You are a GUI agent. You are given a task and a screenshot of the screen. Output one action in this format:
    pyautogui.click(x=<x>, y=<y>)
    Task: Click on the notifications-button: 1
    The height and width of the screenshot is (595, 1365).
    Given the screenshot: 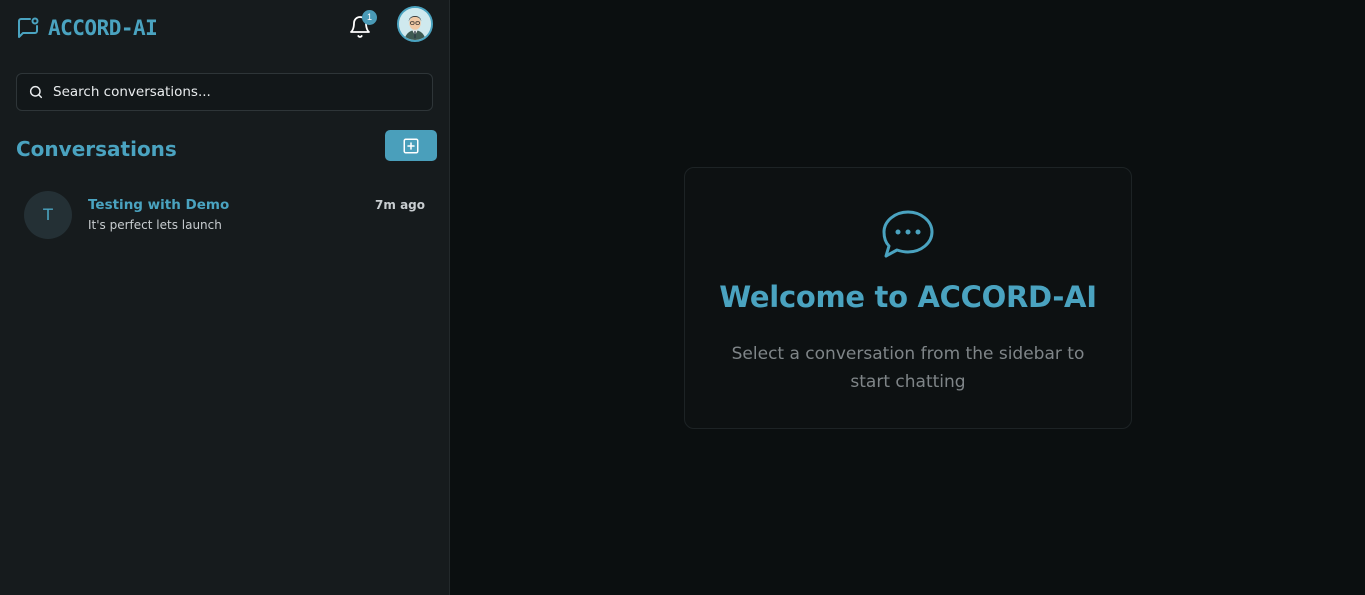 What is the action you would take?
    pyautogui.click(x=362, y=26)
    